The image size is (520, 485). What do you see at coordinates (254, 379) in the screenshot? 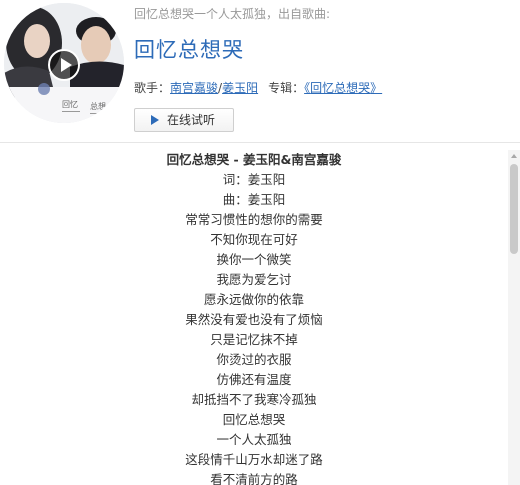
I see `lyric-line: 仿佛还有温度` at bounding box center [254, 379].